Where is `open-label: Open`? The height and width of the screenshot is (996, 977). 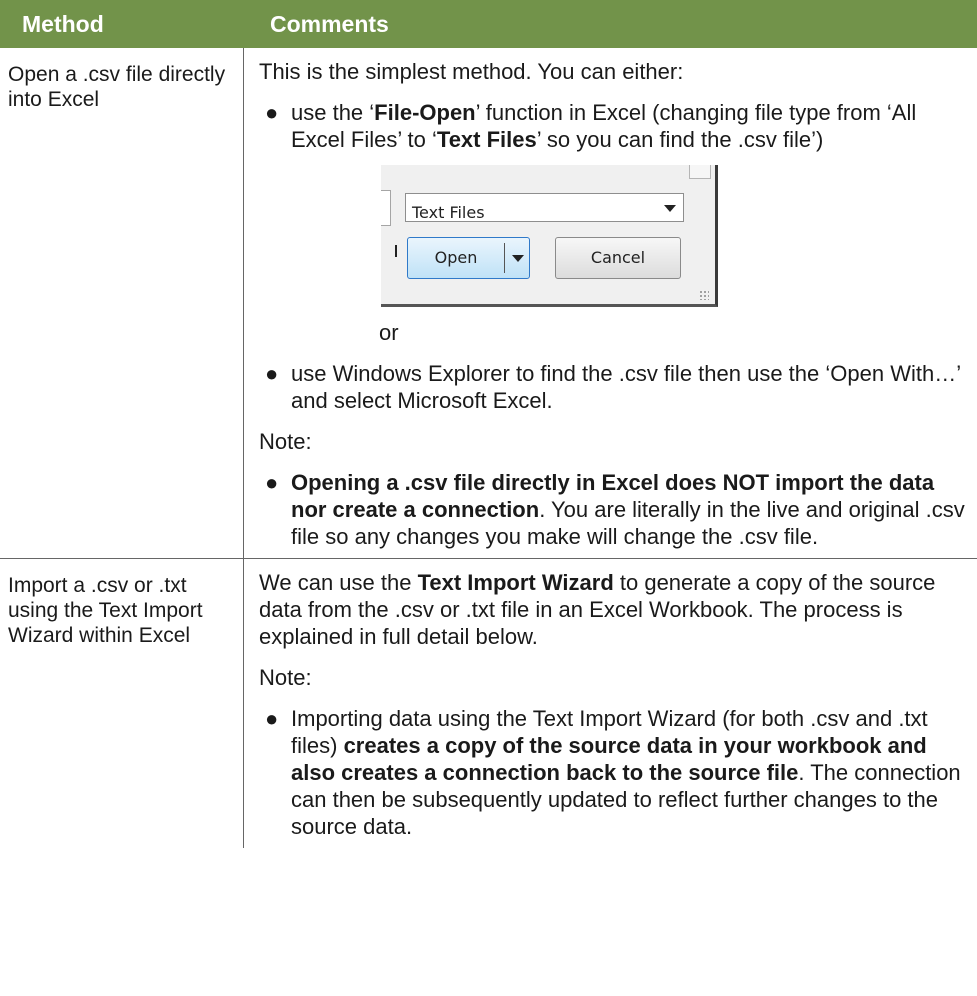
open-label: Open is located at coordinates (456, 257).